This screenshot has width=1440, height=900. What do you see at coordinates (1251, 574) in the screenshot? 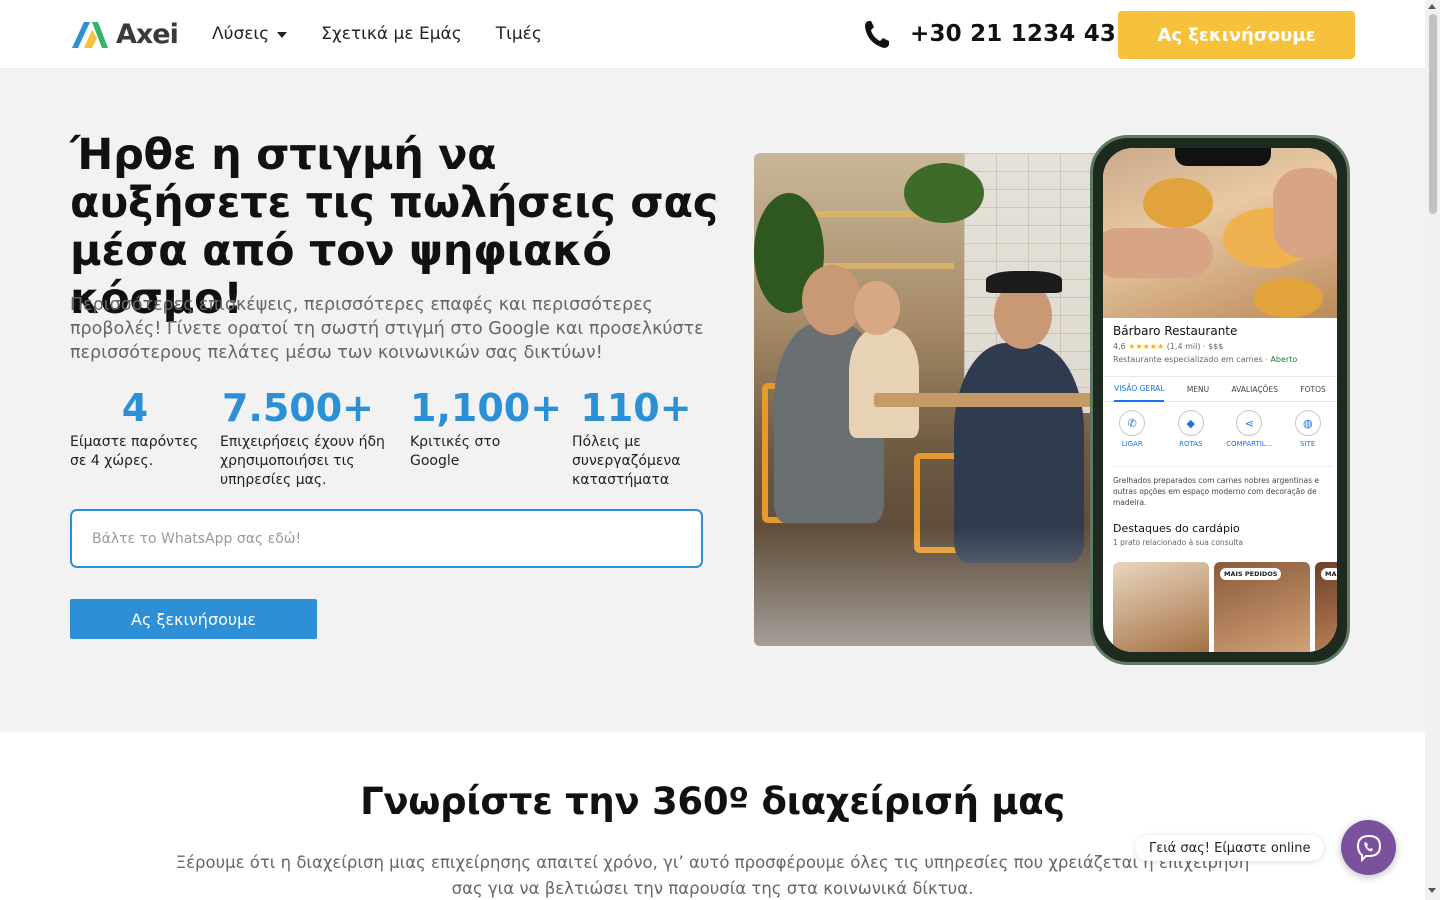
I see `thumb-label: MAIS PEDIDOS` at bounding box center [1251, 574].